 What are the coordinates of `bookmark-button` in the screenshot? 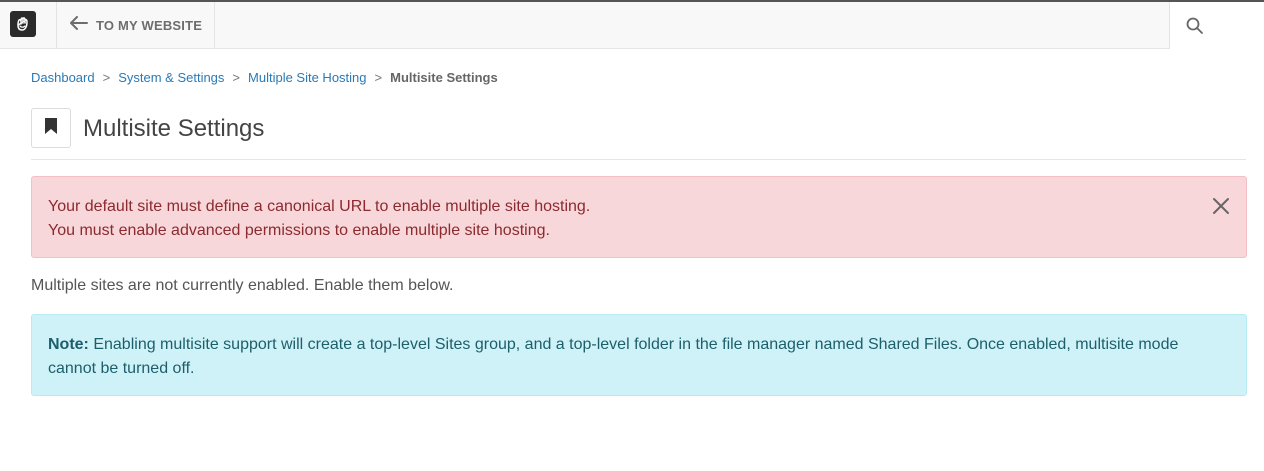 It's located at (51, 128).